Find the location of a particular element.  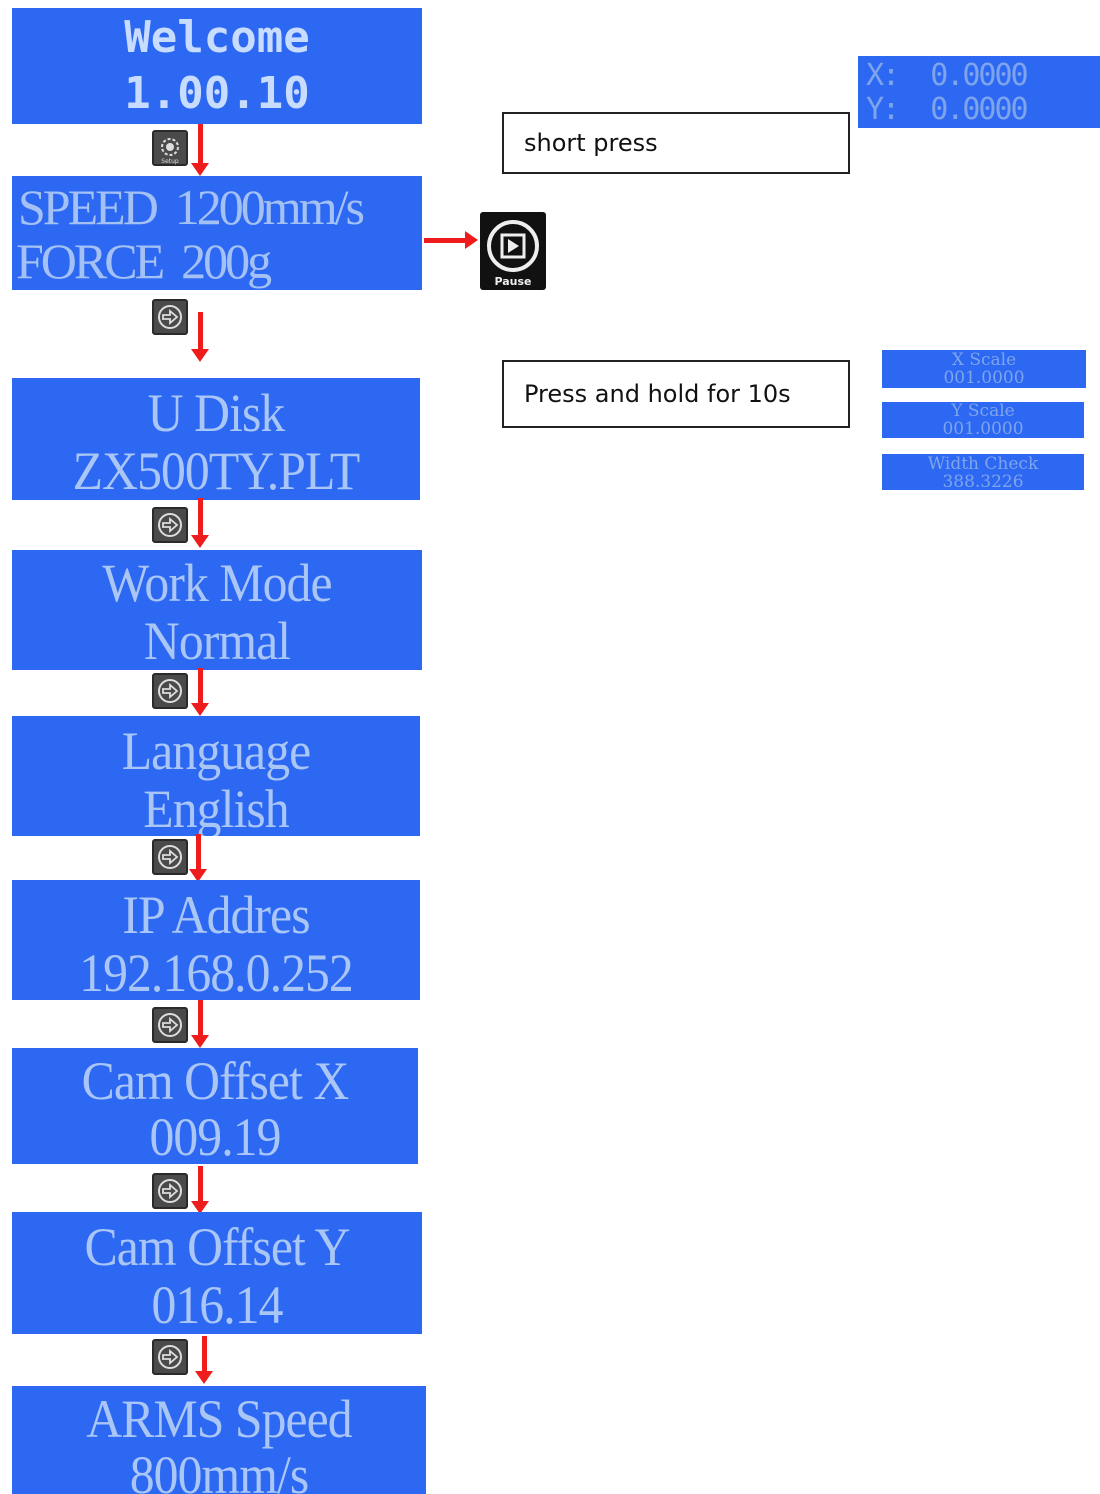

arms-speed-title: ARMS Speed is located at coordinates (219, 1419).